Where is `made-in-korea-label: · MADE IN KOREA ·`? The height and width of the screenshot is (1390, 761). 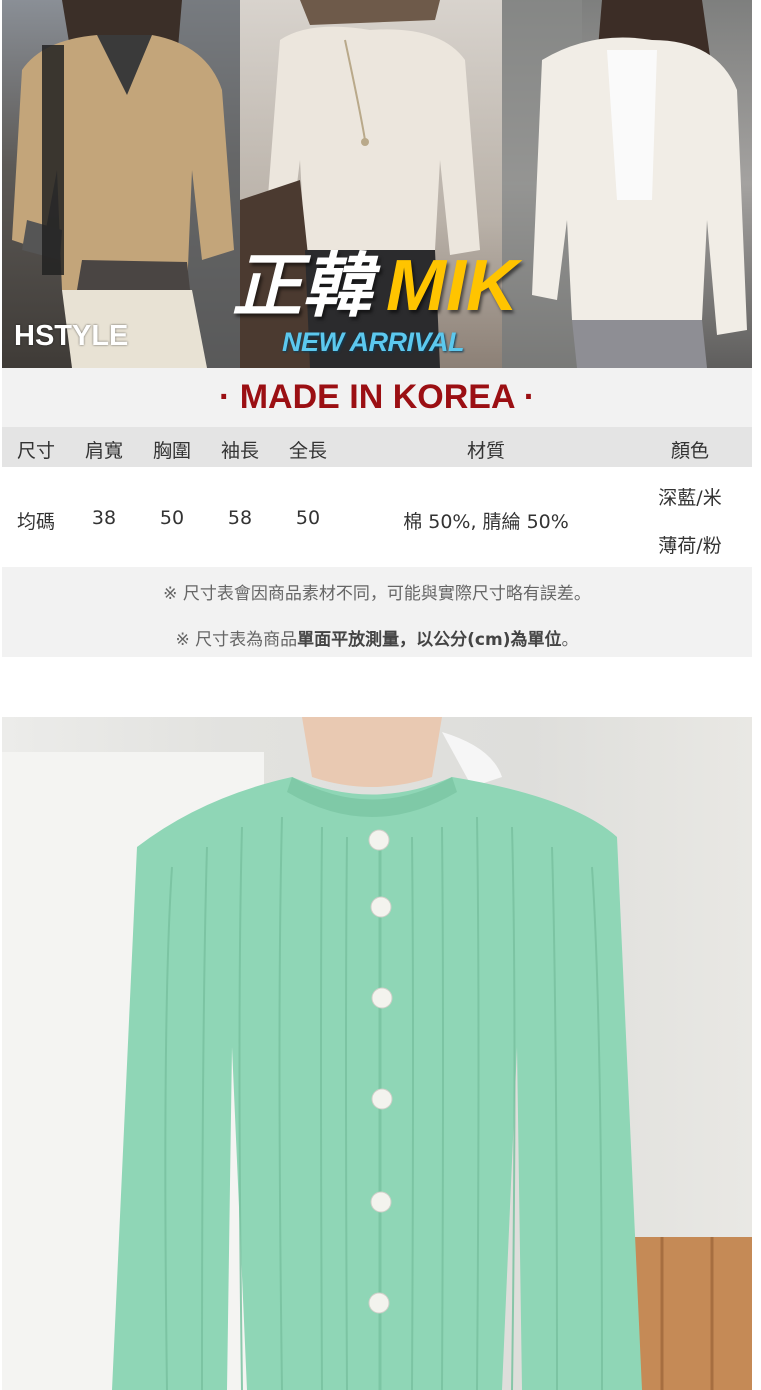
made-in-korea-label: · MADE IN KOREA · is located at coordinates (377, 397).